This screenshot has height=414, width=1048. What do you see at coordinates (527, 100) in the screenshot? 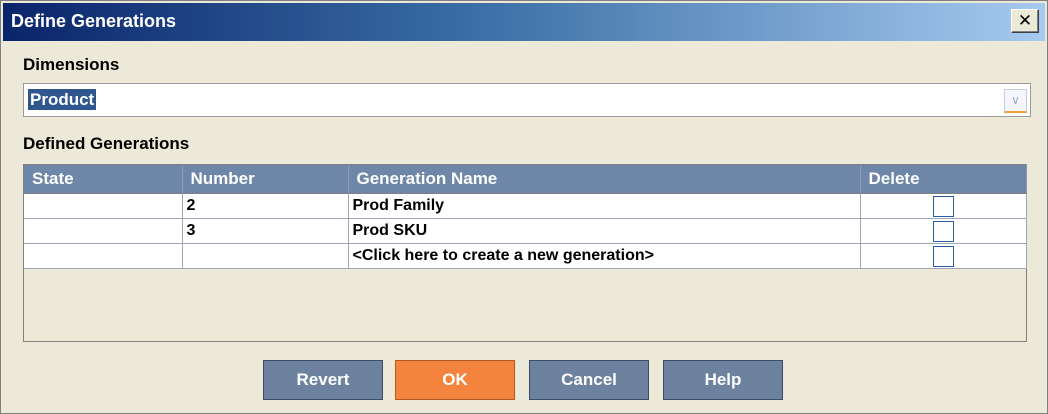
I see `dimensions-dropdown: Product ∨` at bounding box center [527, 100].